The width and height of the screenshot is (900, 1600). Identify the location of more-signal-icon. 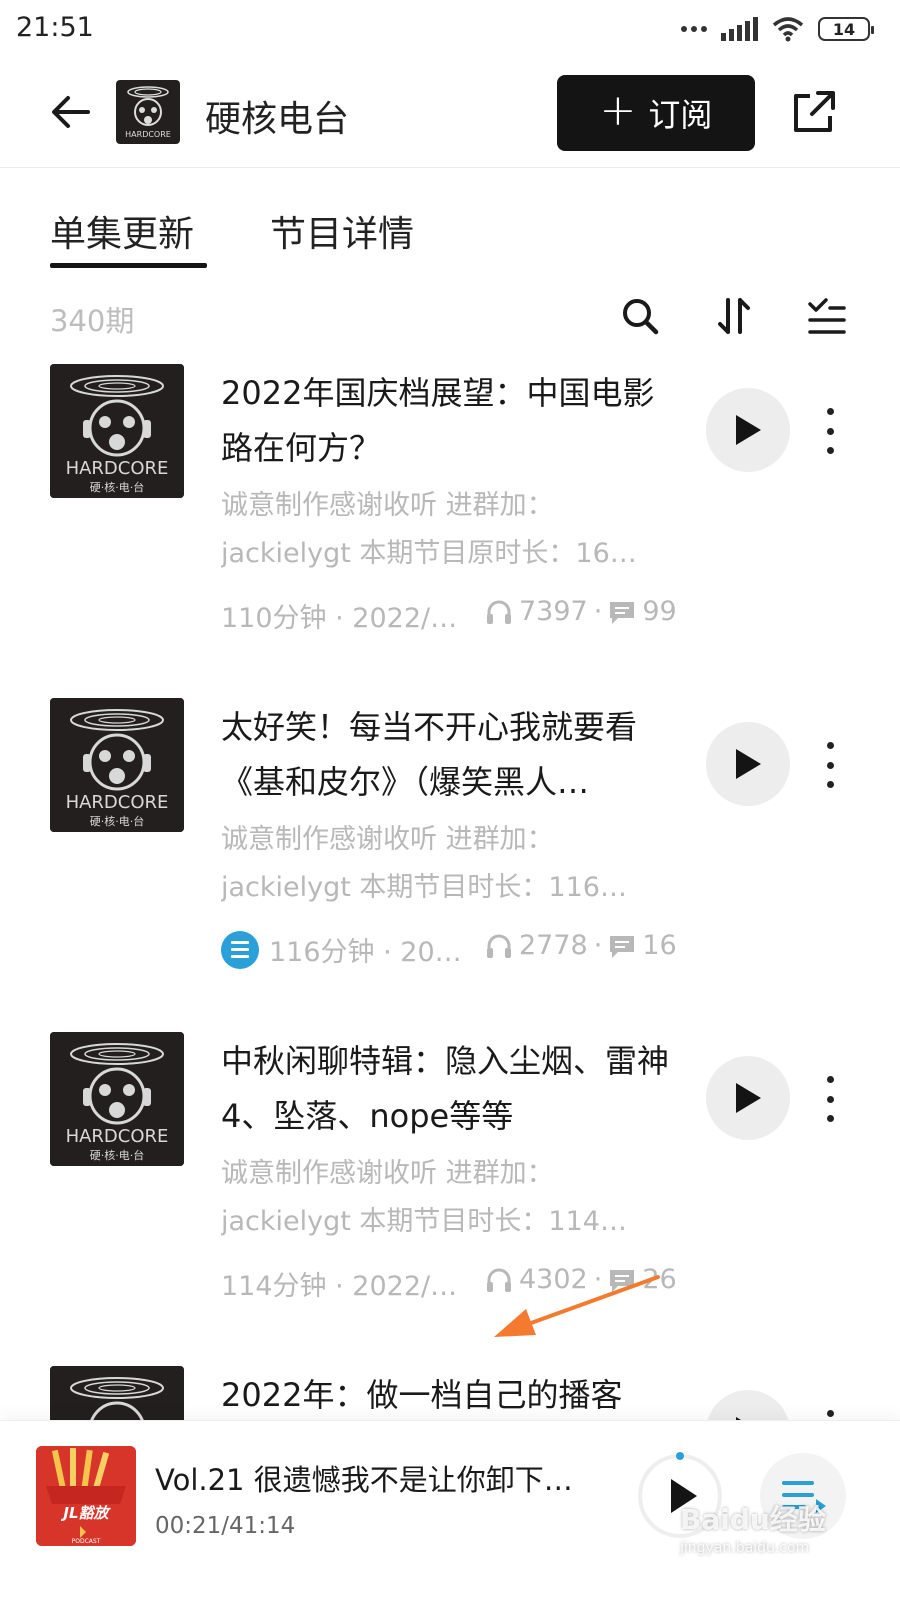
(694, 29).